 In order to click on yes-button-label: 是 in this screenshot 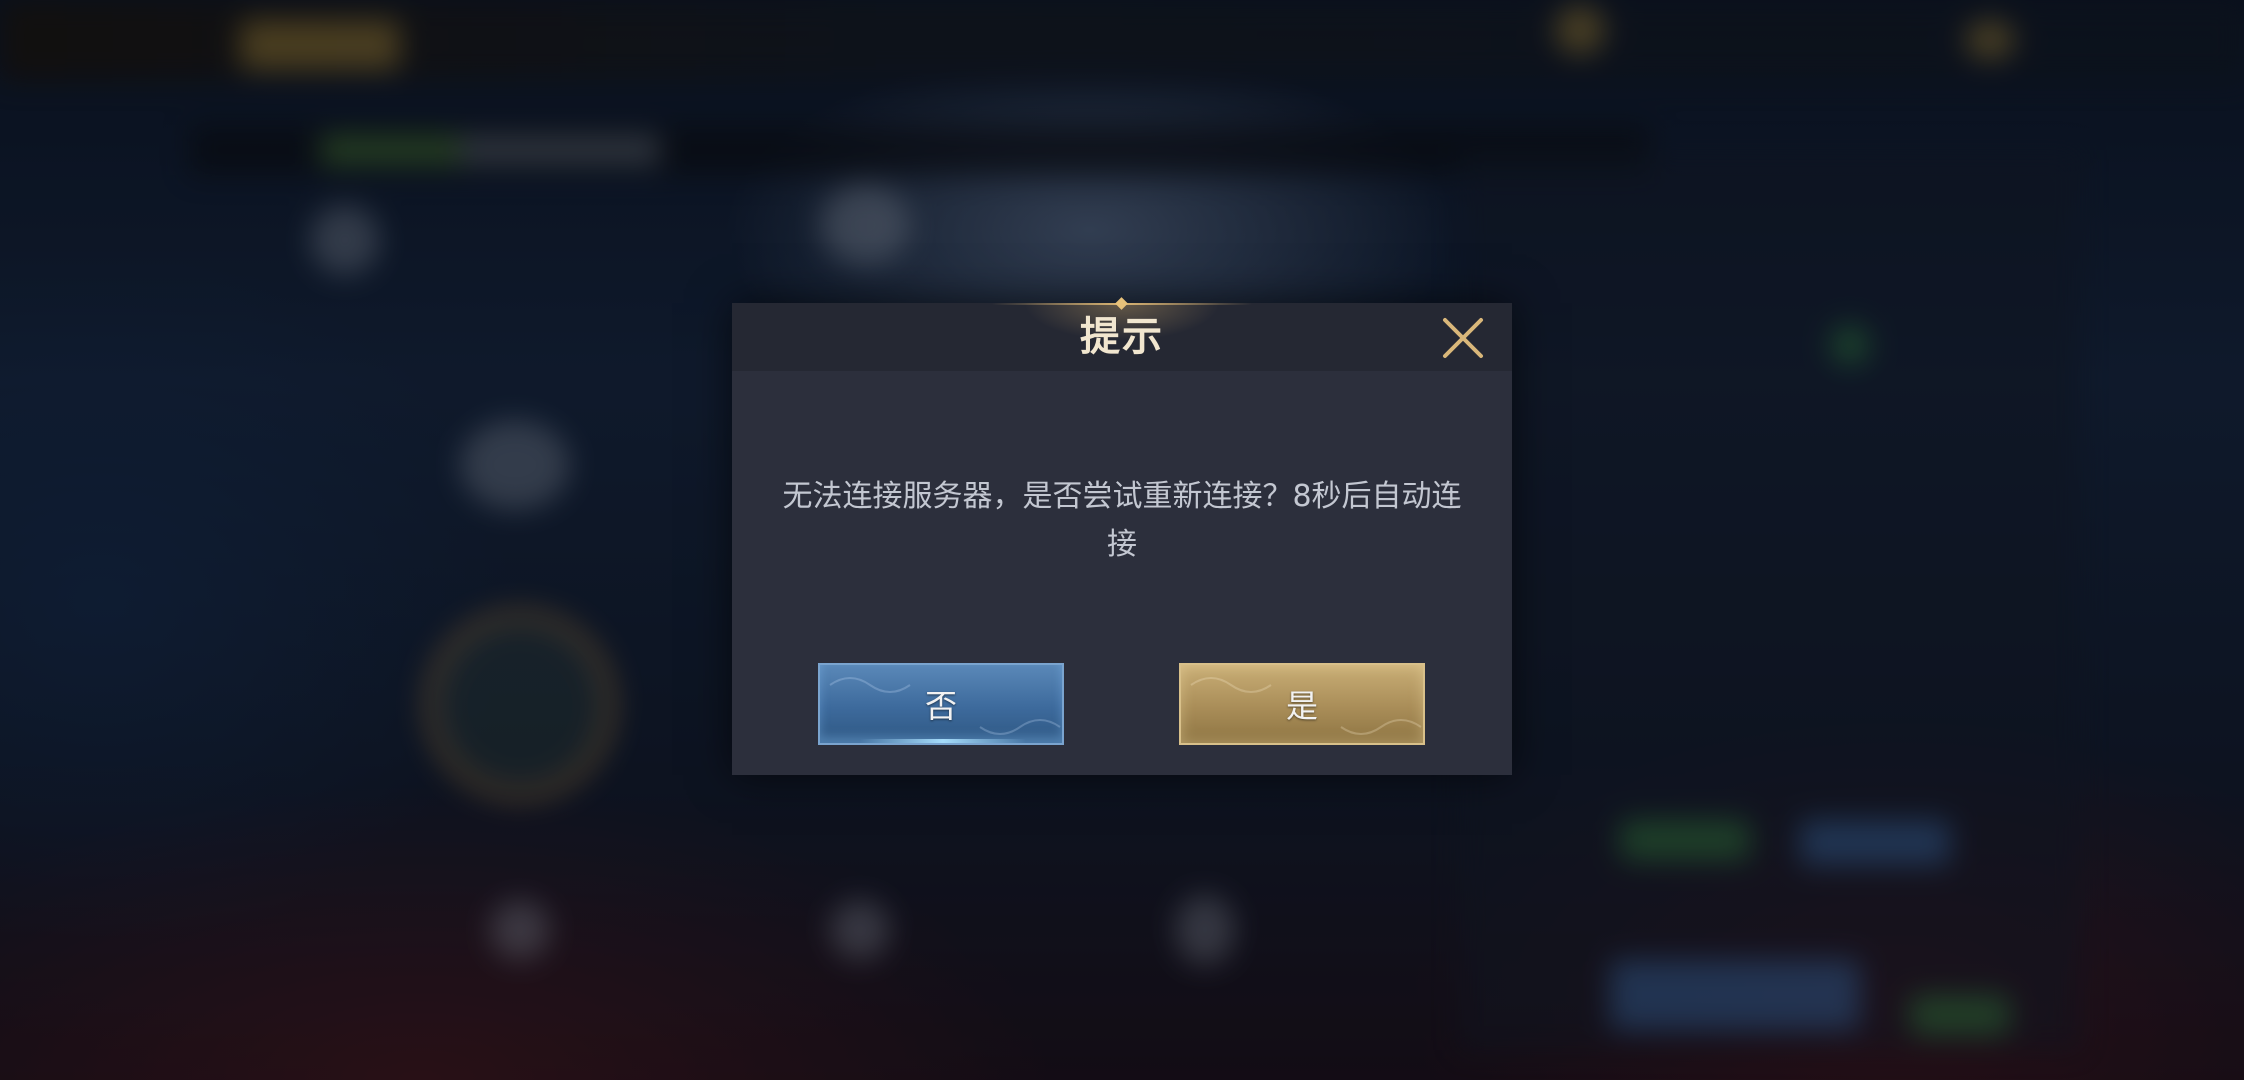, I will do `click(1301, 706)`.